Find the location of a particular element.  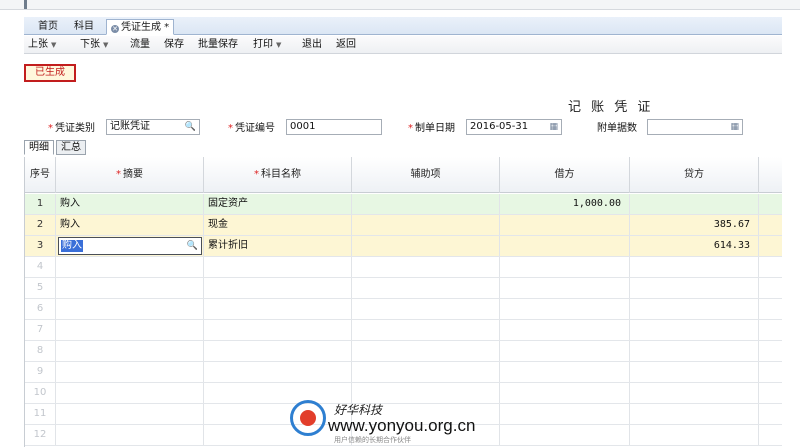

table-row: 4 is located at coordinates (403, 267).